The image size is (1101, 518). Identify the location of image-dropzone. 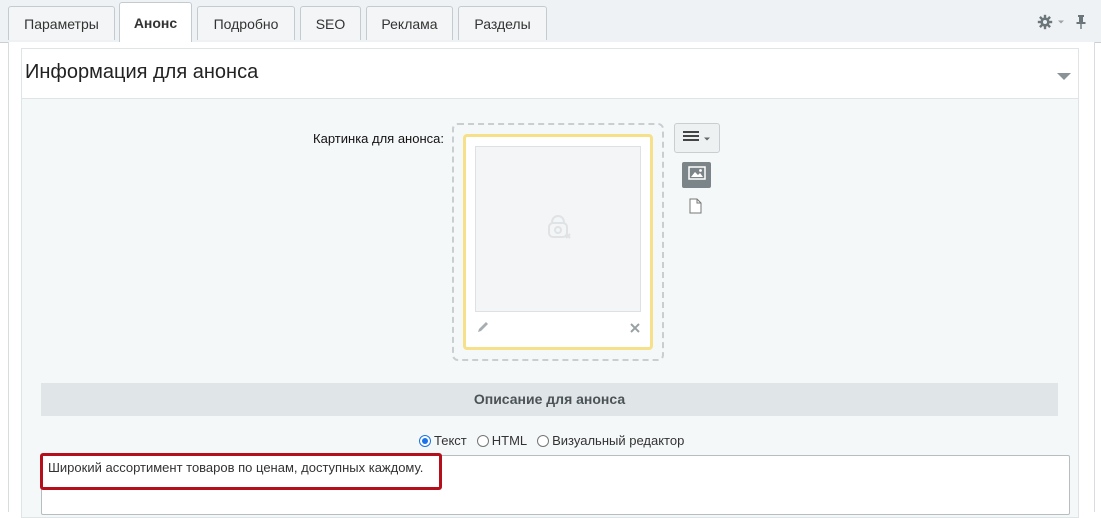
(558, 242).